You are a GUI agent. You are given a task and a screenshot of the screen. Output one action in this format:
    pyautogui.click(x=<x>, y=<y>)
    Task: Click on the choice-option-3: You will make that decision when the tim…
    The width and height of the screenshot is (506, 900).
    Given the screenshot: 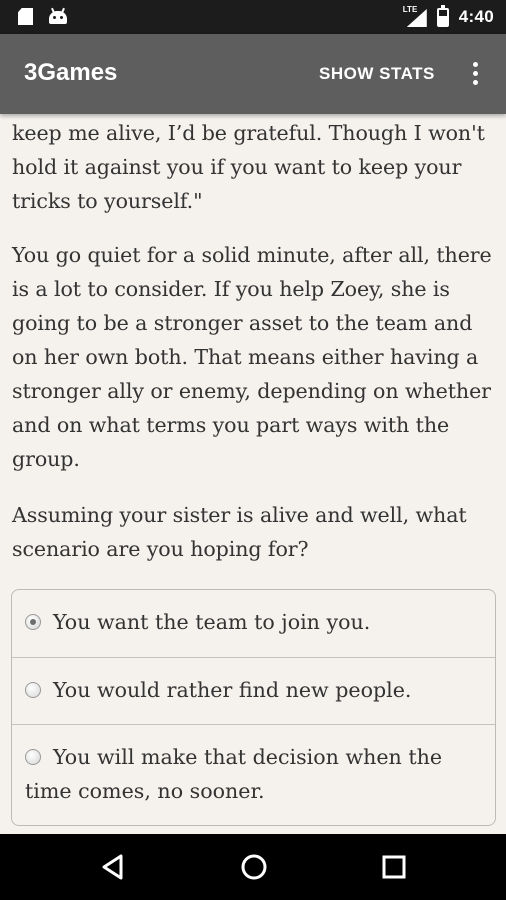 What is the action you would take?
    pyautogui.click(x=253, y=774)
    